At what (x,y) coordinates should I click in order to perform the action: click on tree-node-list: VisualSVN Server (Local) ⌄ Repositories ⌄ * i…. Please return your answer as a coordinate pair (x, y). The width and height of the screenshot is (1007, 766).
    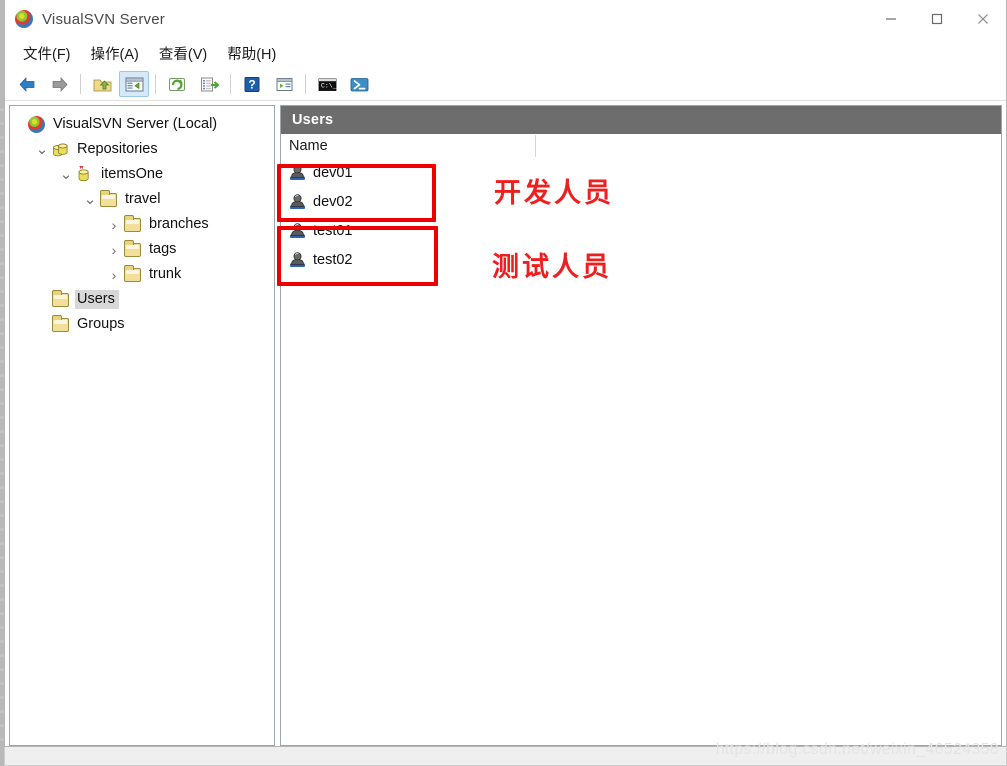
    Looking at the image, I should click on (142, 221).